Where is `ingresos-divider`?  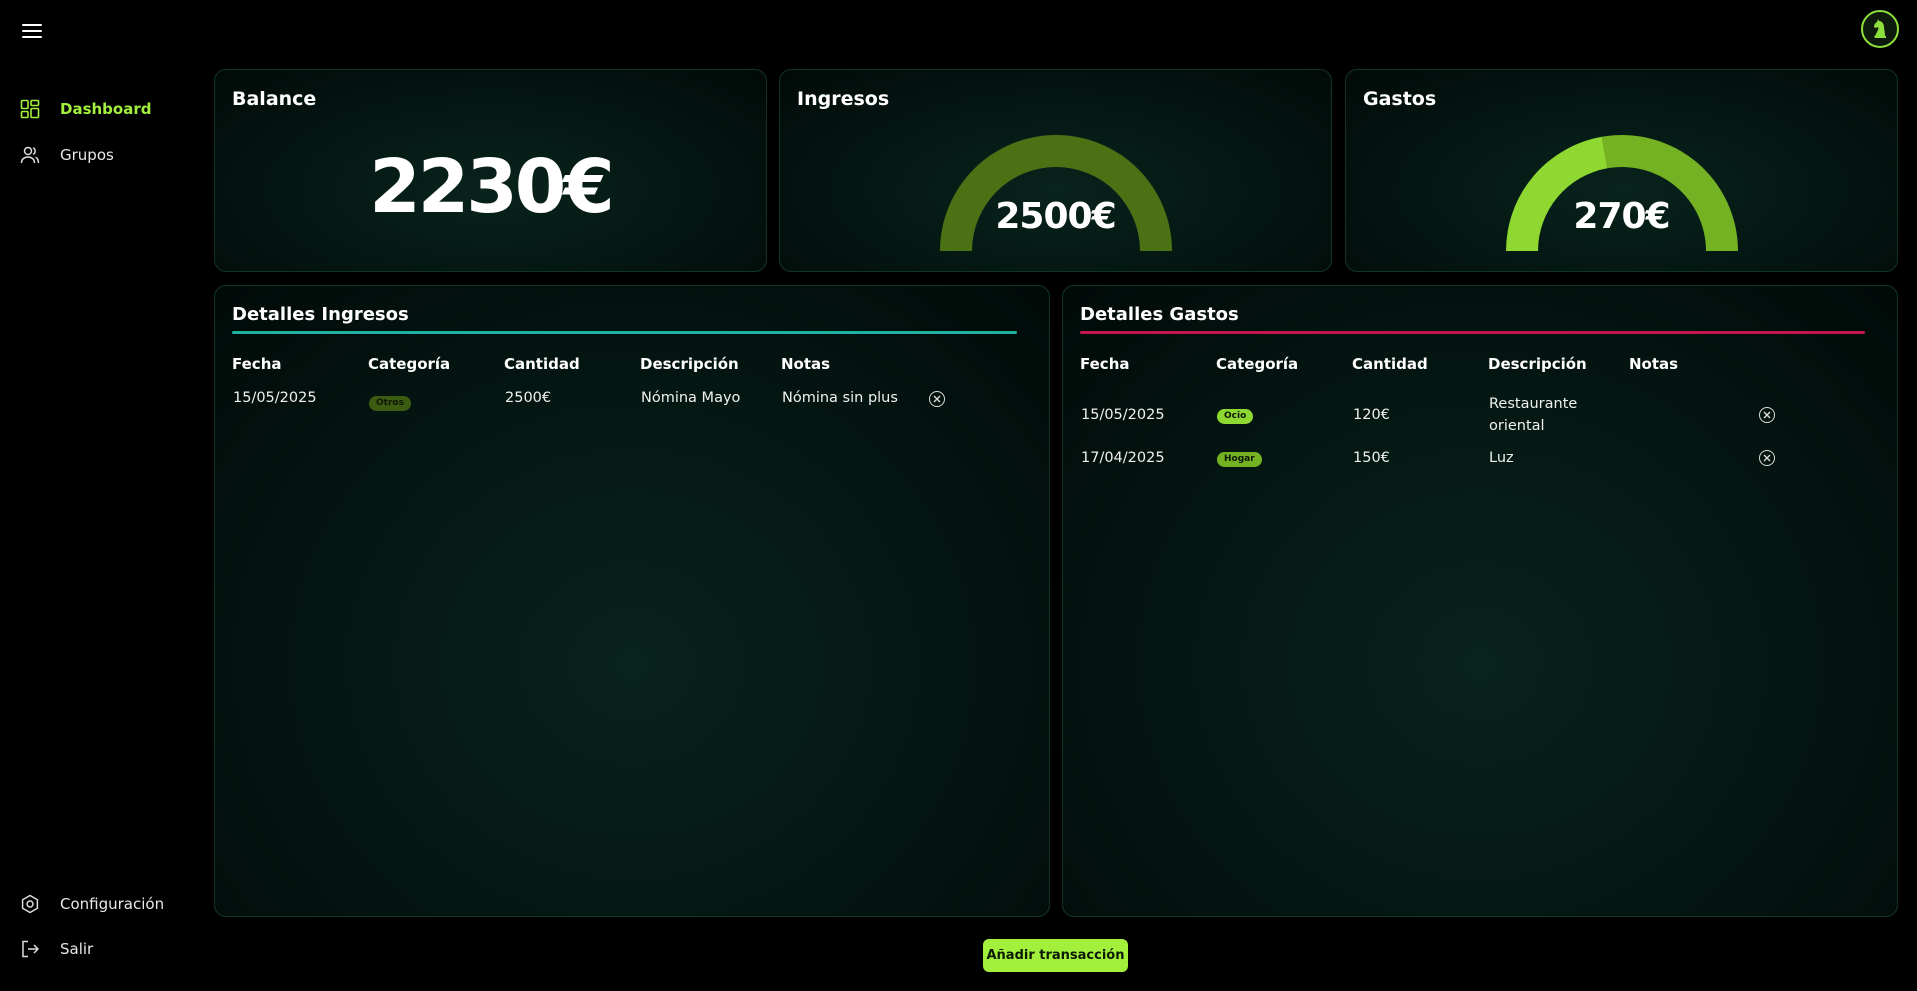 ingresos-divider is located at coordinates (624, 332).